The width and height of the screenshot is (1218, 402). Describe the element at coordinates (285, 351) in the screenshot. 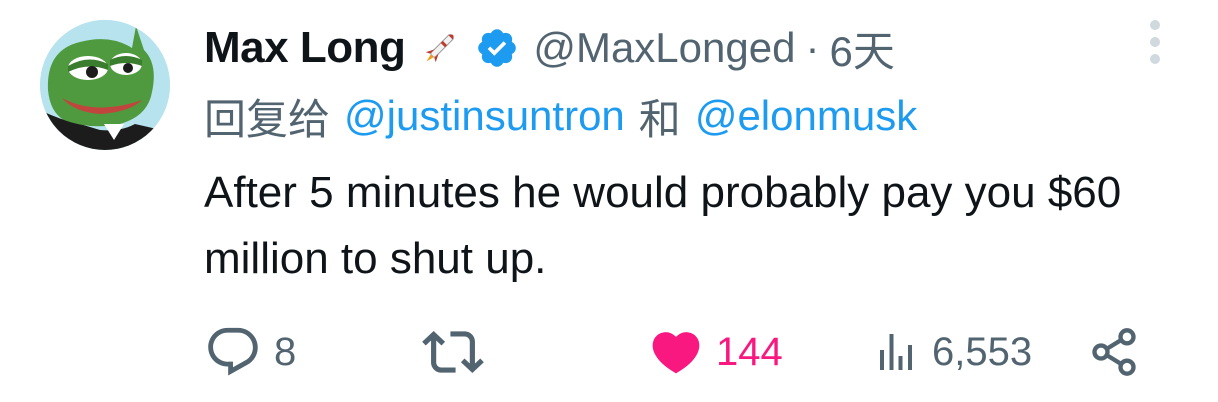

I see `reply-count: 8` at that location.